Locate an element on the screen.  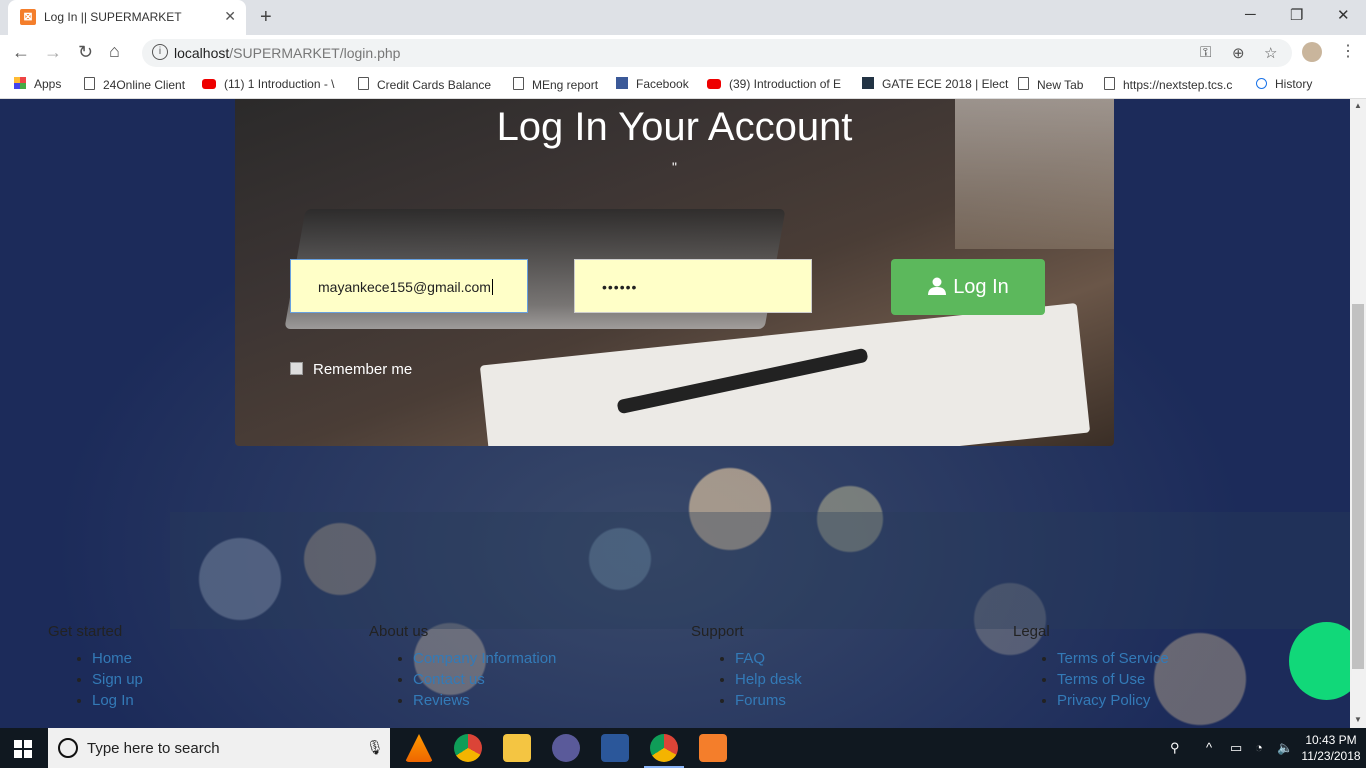
remember-me: Remember me is located at coordinates (351, 369).